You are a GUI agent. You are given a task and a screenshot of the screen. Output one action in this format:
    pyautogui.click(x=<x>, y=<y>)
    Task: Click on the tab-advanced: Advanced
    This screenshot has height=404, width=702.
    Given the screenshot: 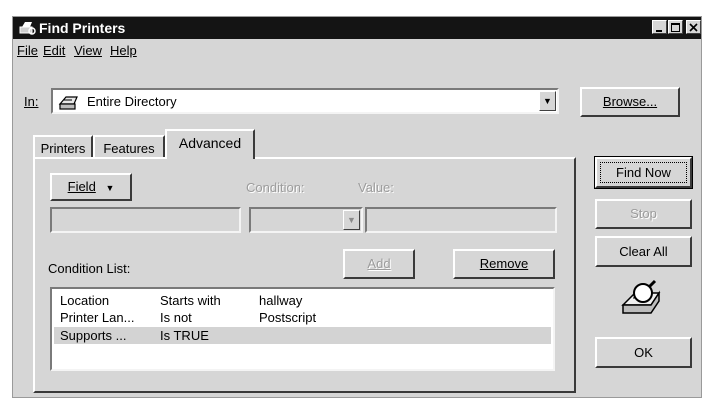 What is the action you would take?
    pyautogui.click(x=210, y=144)
    